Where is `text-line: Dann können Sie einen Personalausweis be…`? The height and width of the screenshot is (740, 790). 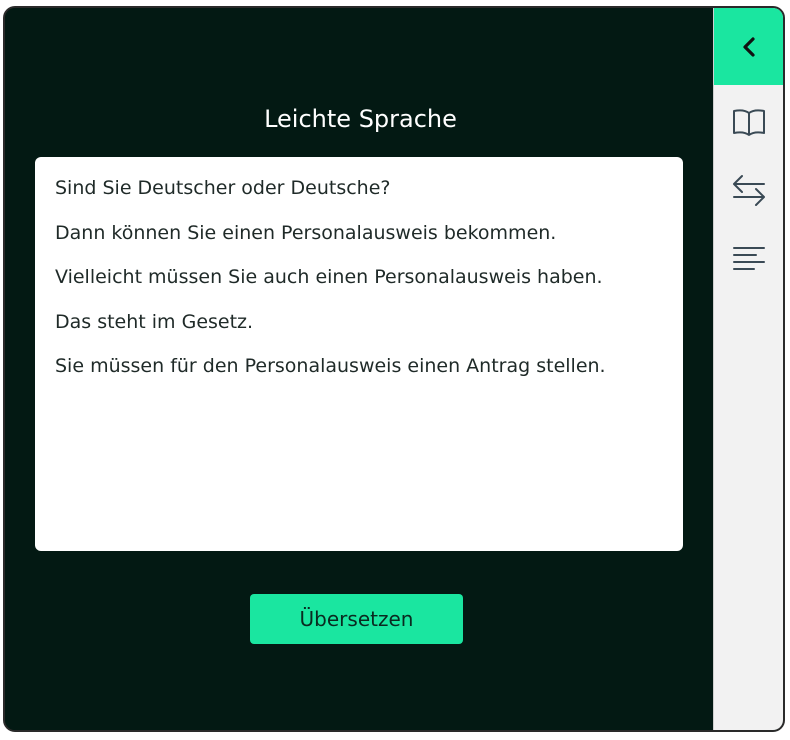
text-line: Dann können Sie einen Personalausweis be… is located at coordinates (306, 232).